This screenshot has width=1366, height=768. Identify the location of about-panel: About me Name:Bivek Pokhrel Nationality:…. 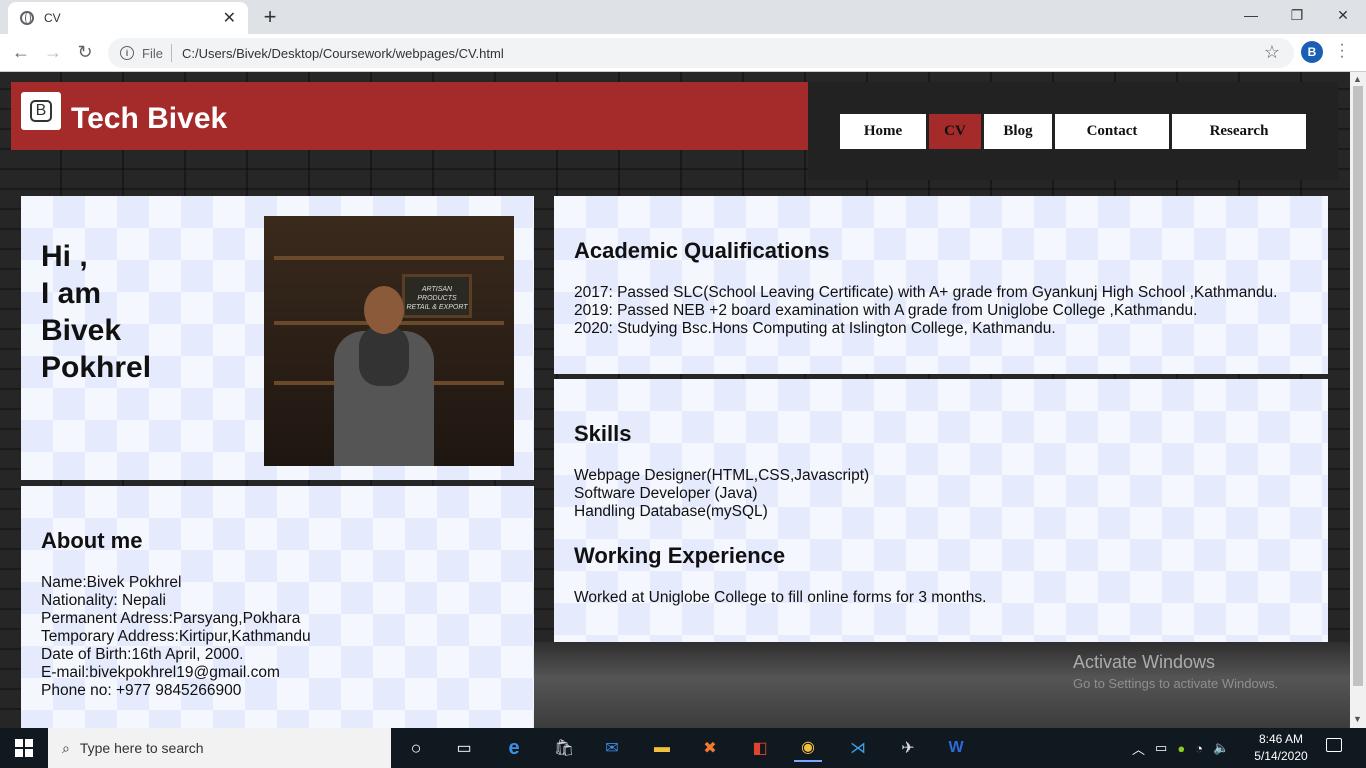
(277, 607).